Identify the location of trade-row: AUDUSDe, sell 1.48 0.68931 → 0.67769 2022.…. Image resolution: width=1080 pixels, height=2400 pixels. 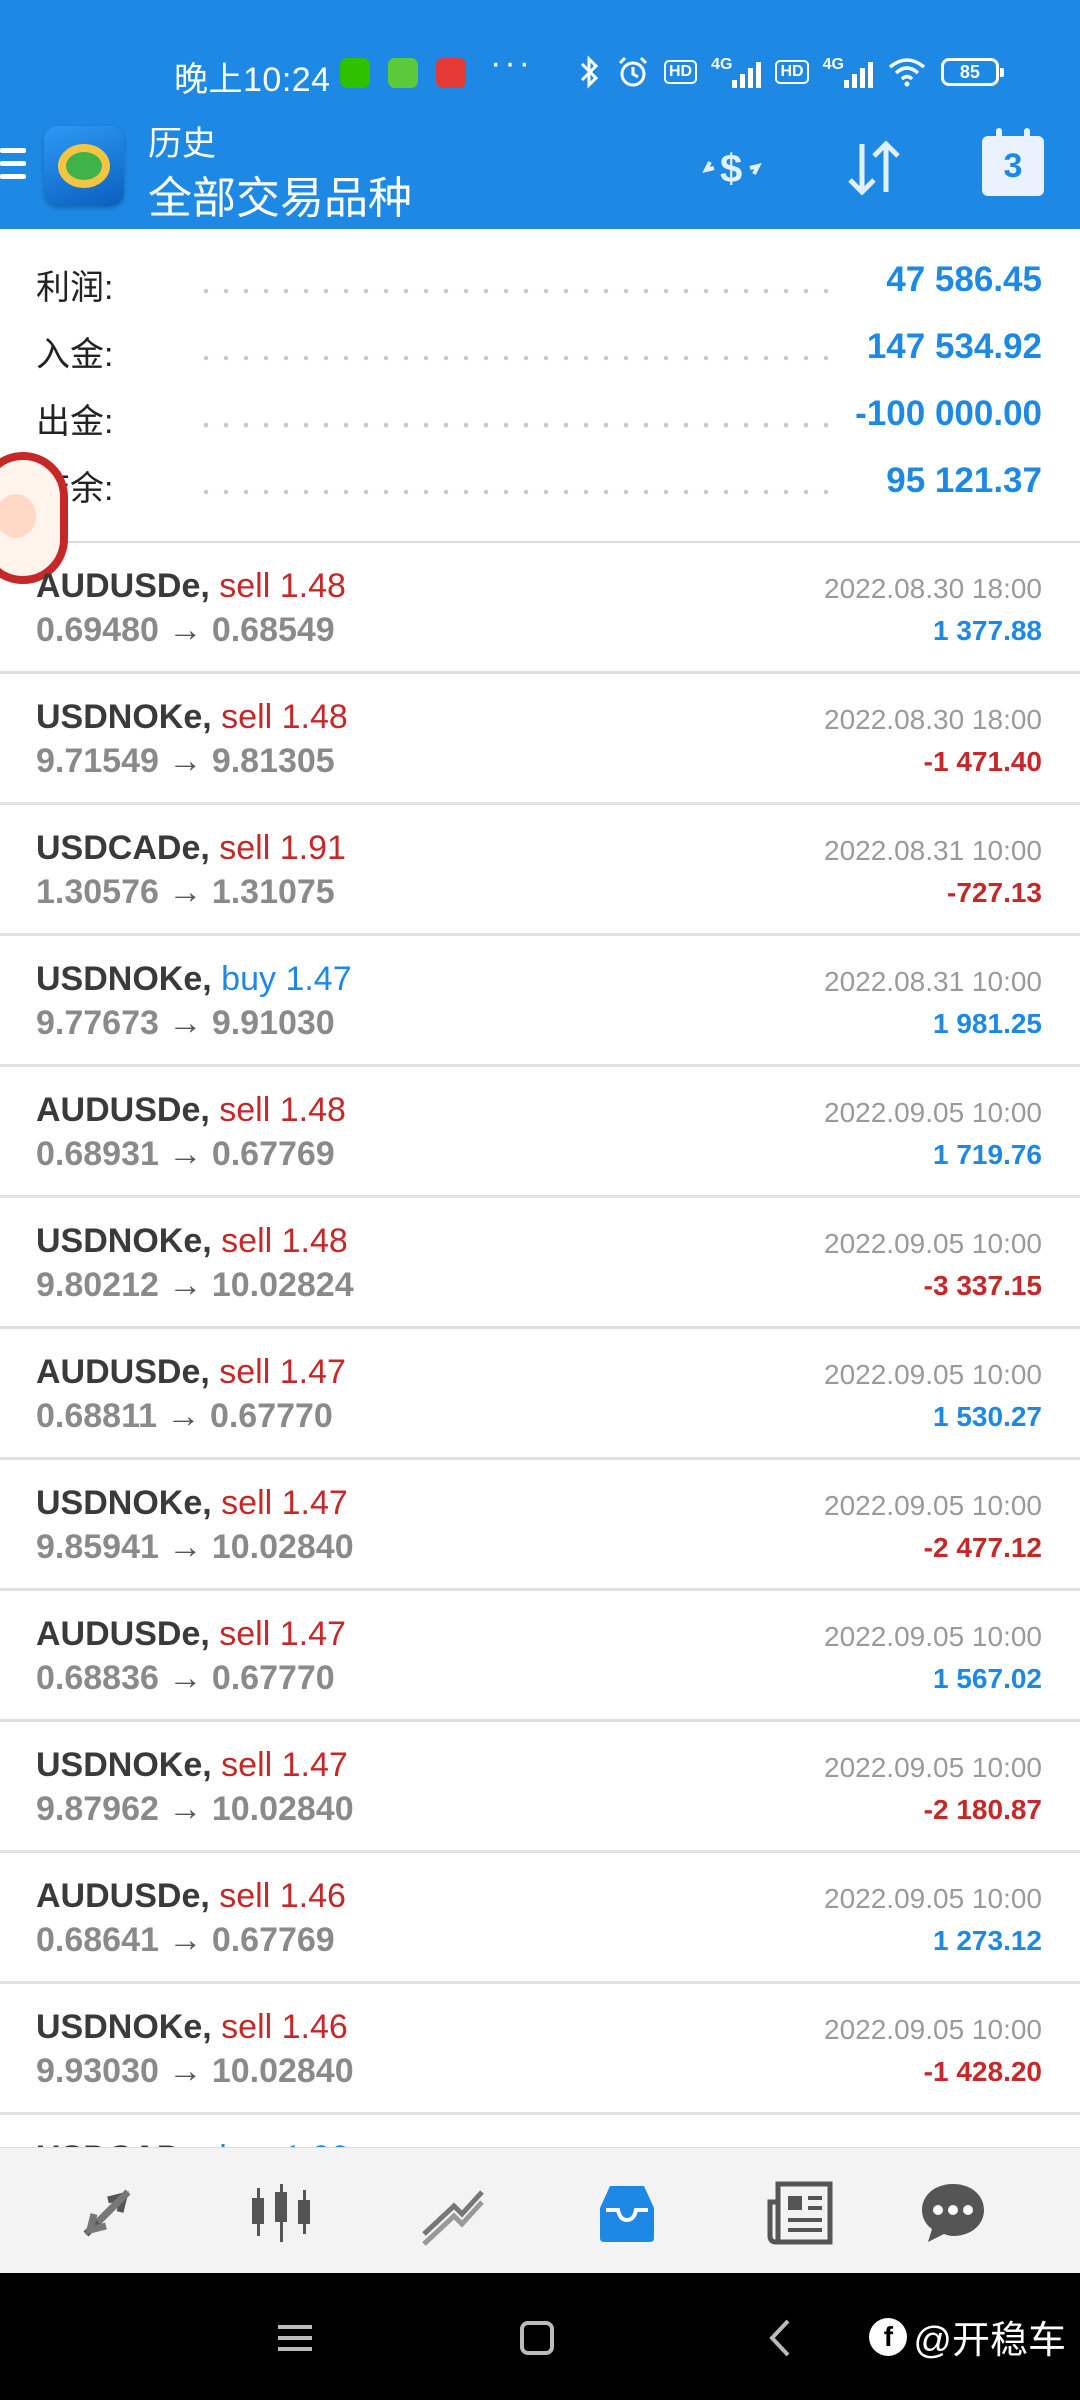
(540, 1132).